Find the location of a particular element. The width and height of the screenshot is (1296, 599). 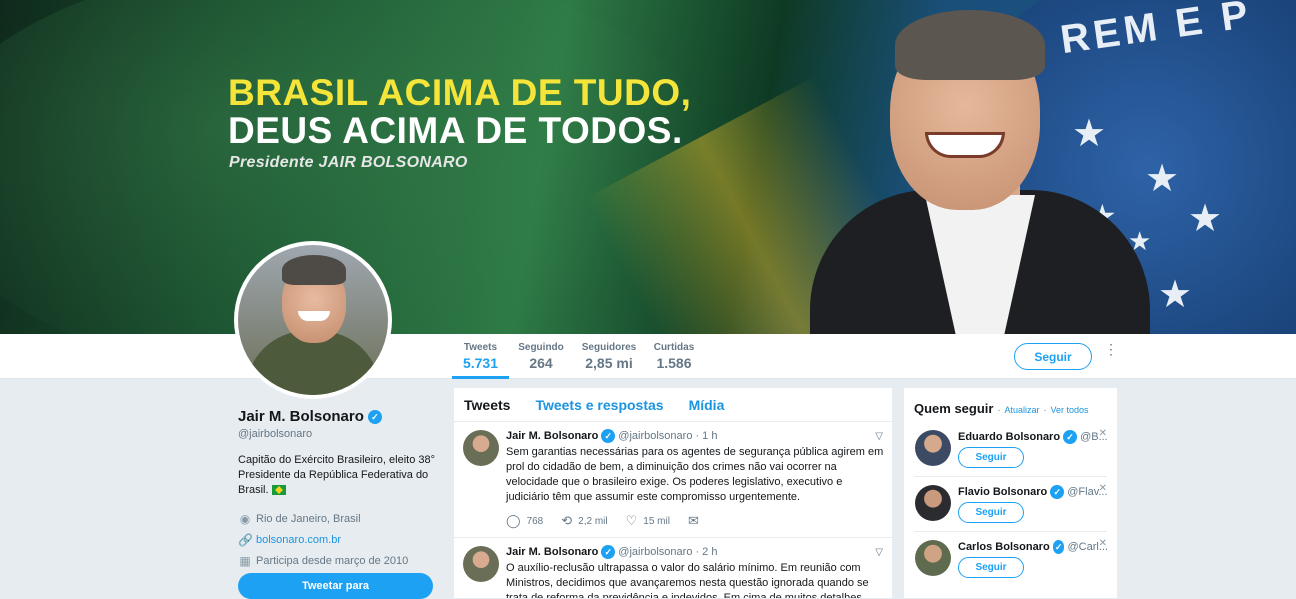

profile-name: Jair M. Bolsonaro is located at coordinates (301, 416).